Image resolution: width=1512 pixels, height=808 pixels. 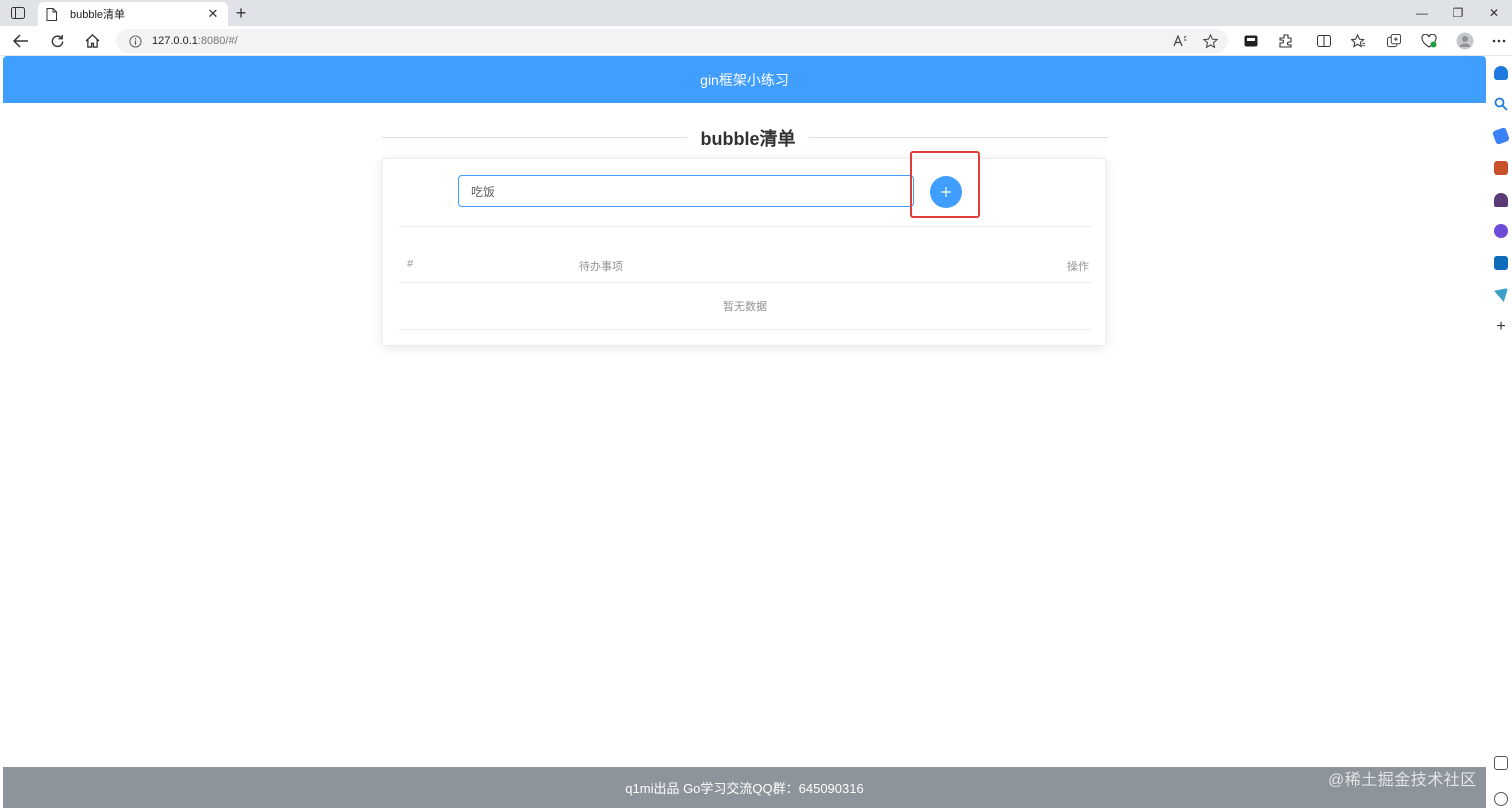 I want to click on plus-icon, so click(x=946, y=192).